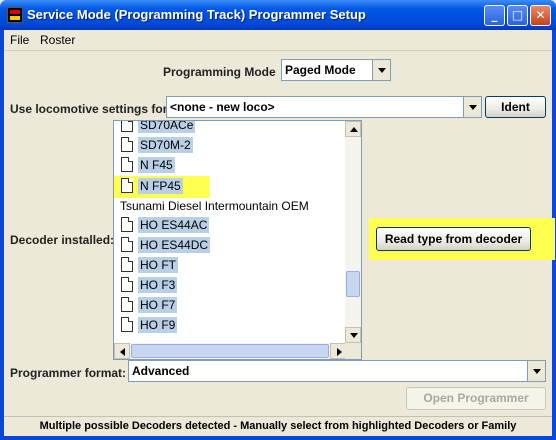 This screenshot has height=440, width=556. I want to click on programming-mode-value: Paged Mode, so click(320, 70).